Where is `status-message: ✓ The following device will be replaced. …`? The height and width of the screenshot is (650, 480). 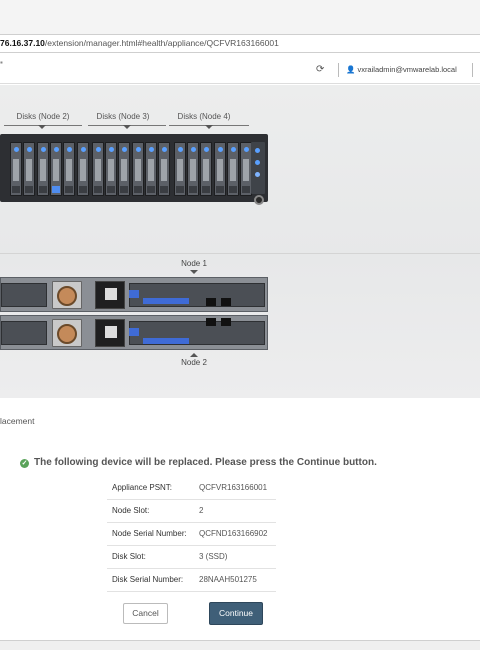
status-message: ✓ The following device will be replaced. … is located at coordinates (198, 462).